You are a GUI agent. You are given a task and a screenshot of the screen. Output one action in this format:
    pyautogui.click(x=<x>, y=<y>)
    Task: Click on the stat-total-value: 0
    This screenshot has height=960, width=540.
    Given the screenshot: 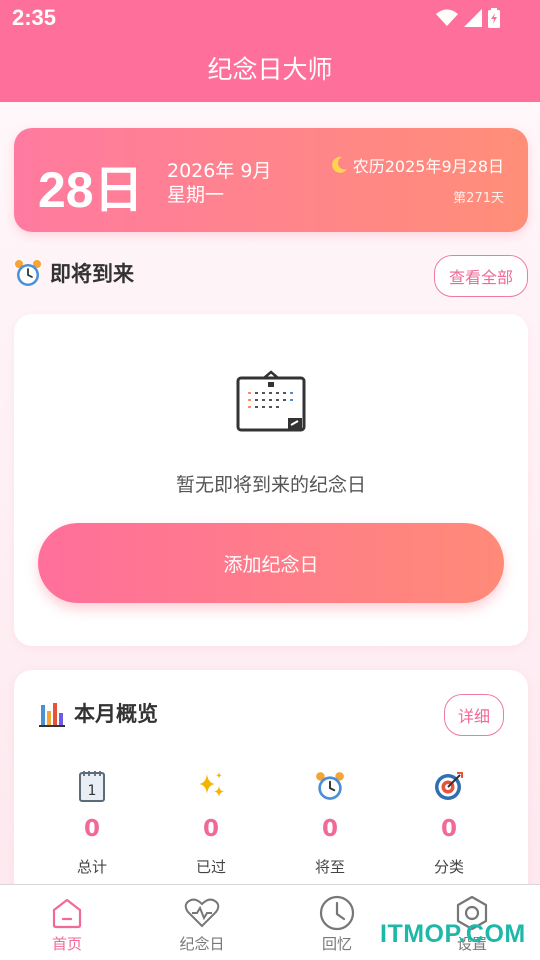 What is the action you would take?
    pyautogui.click(x=91, y=829)
    